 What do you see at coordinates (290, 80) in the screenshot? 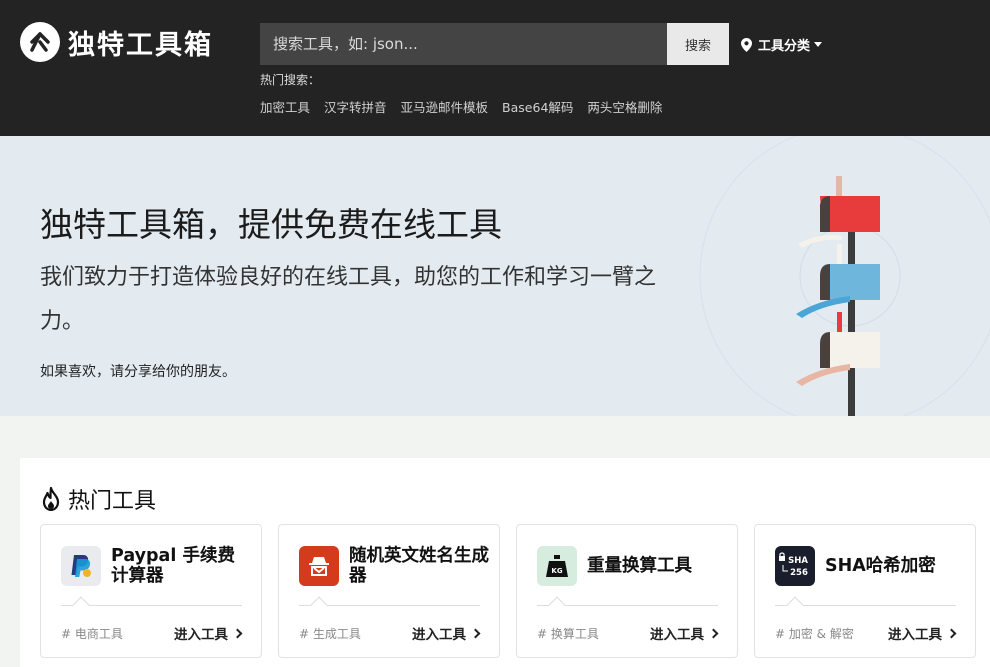
I see `hot-search-label: 热门搜索：` at bounding box center [290, 80].